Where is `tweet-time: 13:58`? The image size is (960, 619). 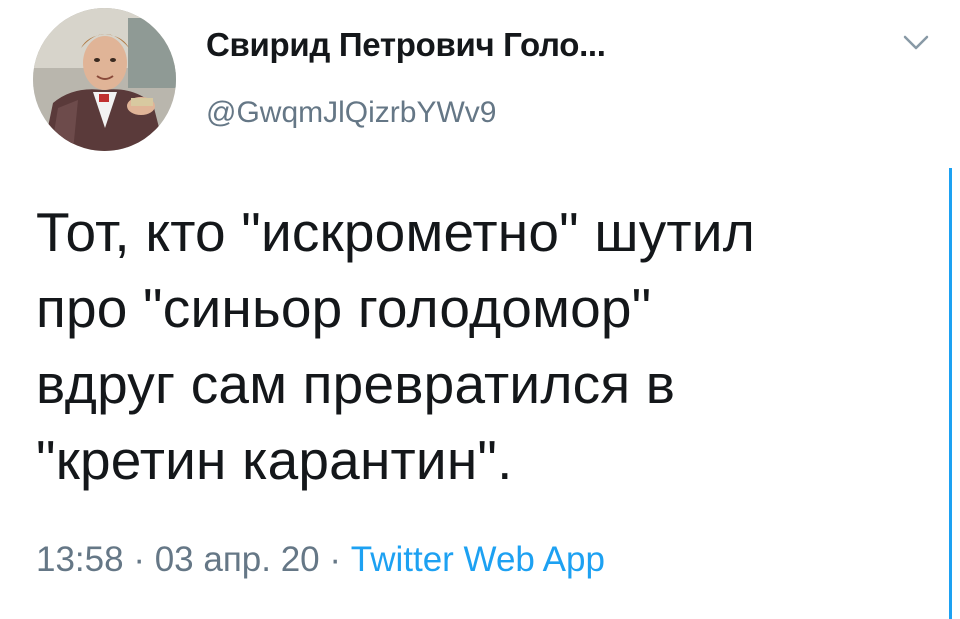 tweet-time: 13:58 is located at coordinates (80, 559).